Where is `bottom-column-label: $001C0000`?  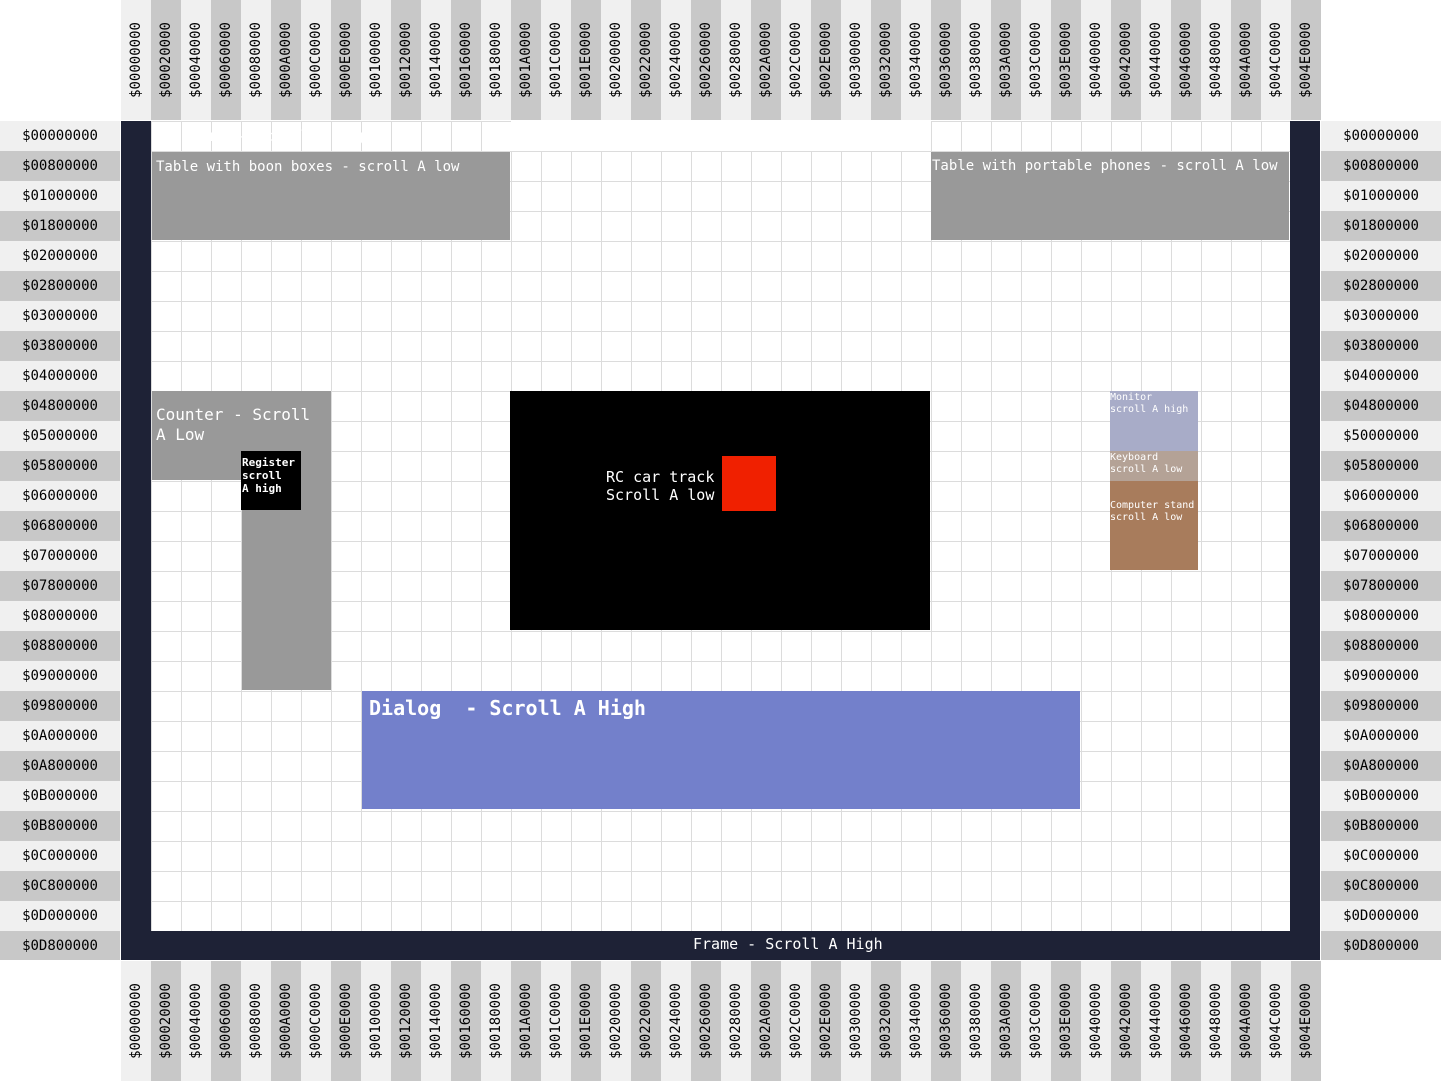
bottom-column-label: $001C0000 is located at coordinates (556, 1021).